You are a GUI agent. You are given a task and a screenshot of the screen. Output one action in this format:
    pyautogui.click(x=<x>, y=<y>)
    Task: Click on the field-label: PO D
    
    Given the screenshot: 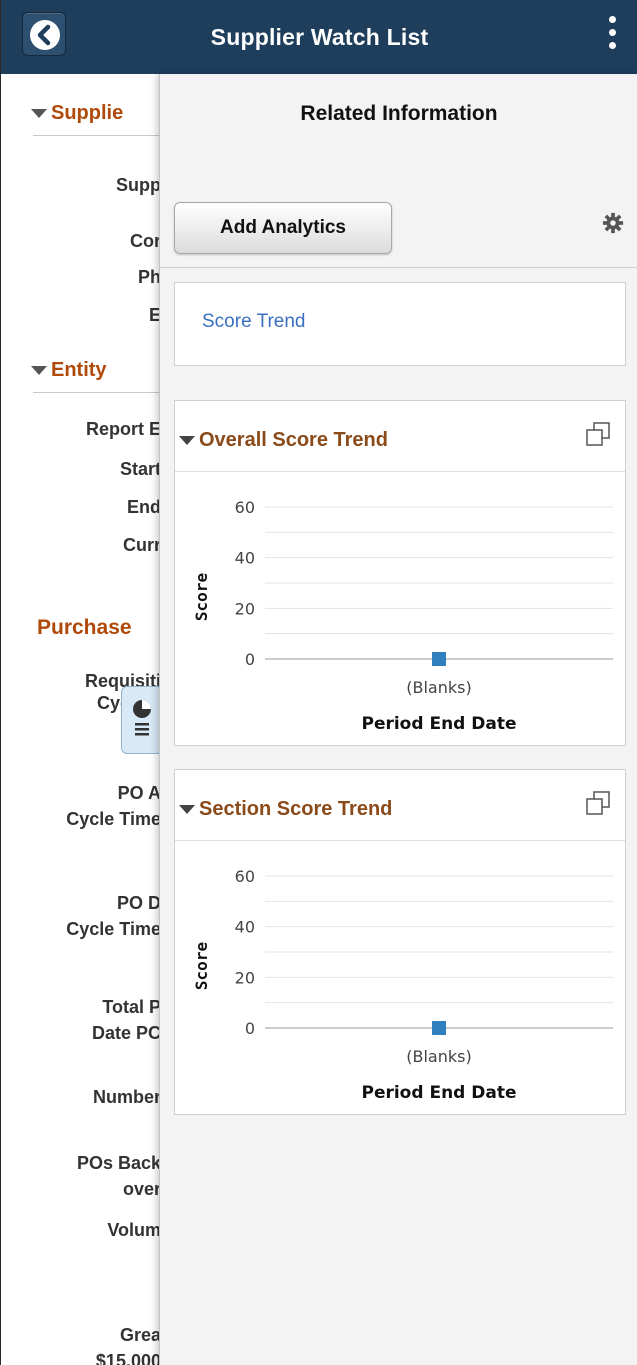 What is the action you would take?
    pyautogui.click(x=138, y=903)
    